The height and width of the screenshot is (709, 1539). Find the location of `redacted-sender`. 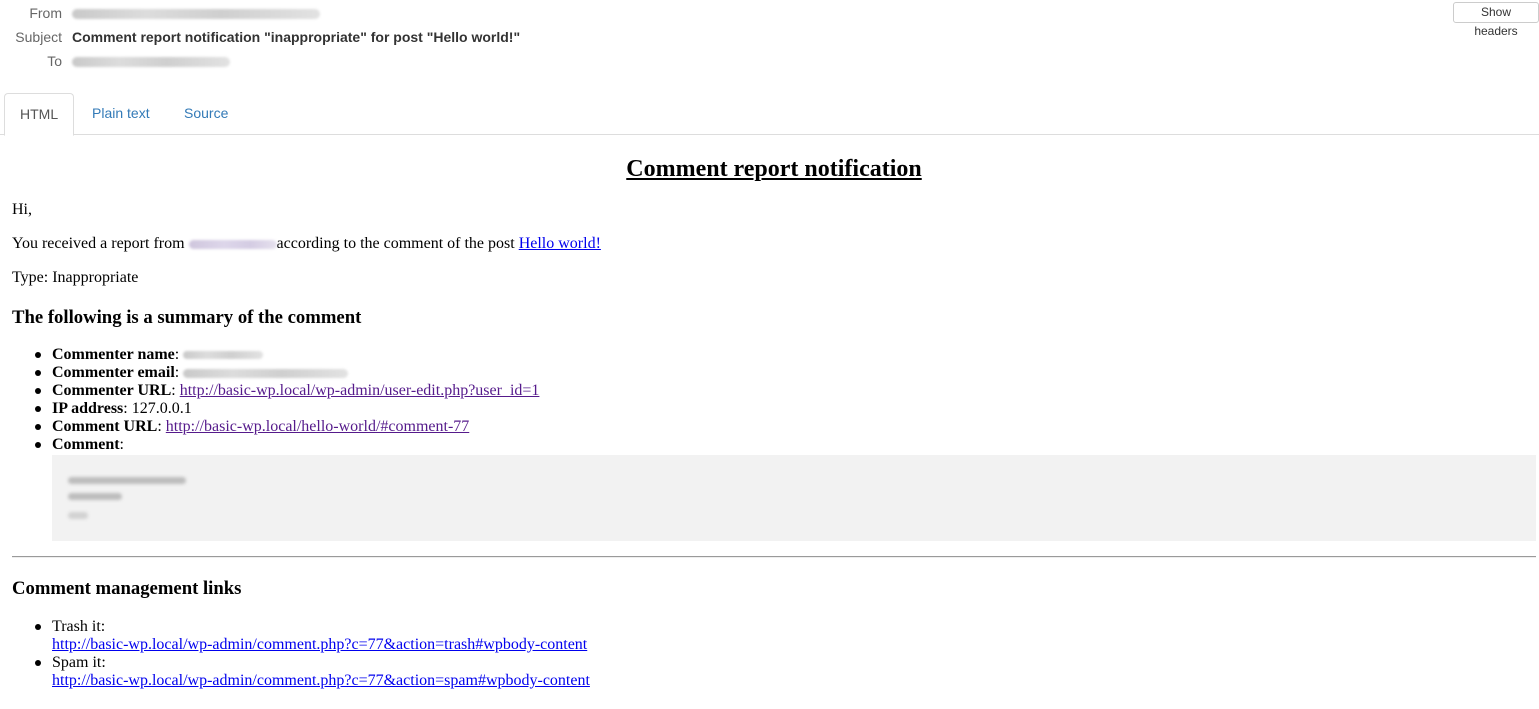

redacted-sender is located at coordinates (196, 14).